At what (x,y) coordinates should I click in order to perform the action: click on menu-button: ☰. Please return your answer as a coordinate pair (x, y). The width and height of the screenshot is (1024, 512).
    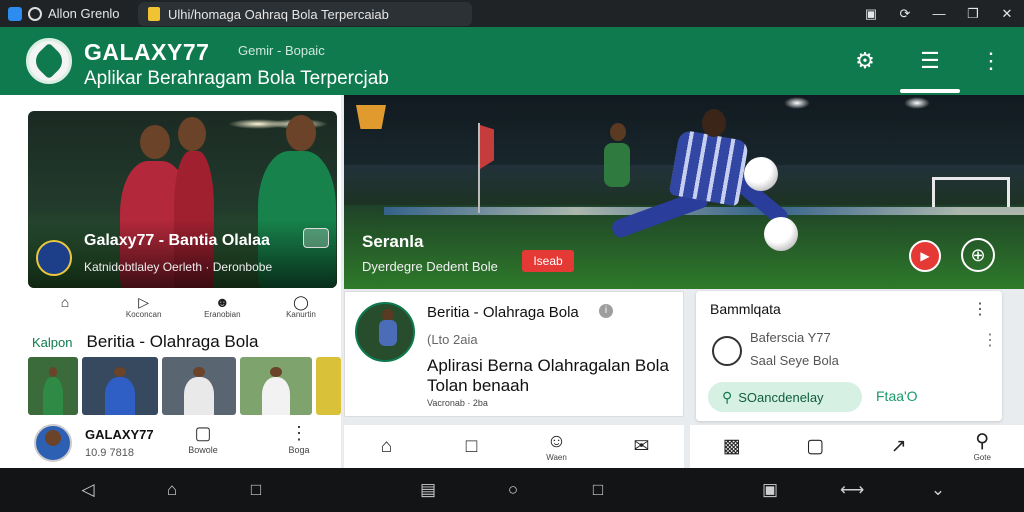
    Looking at the image, I should click on (930, 61).